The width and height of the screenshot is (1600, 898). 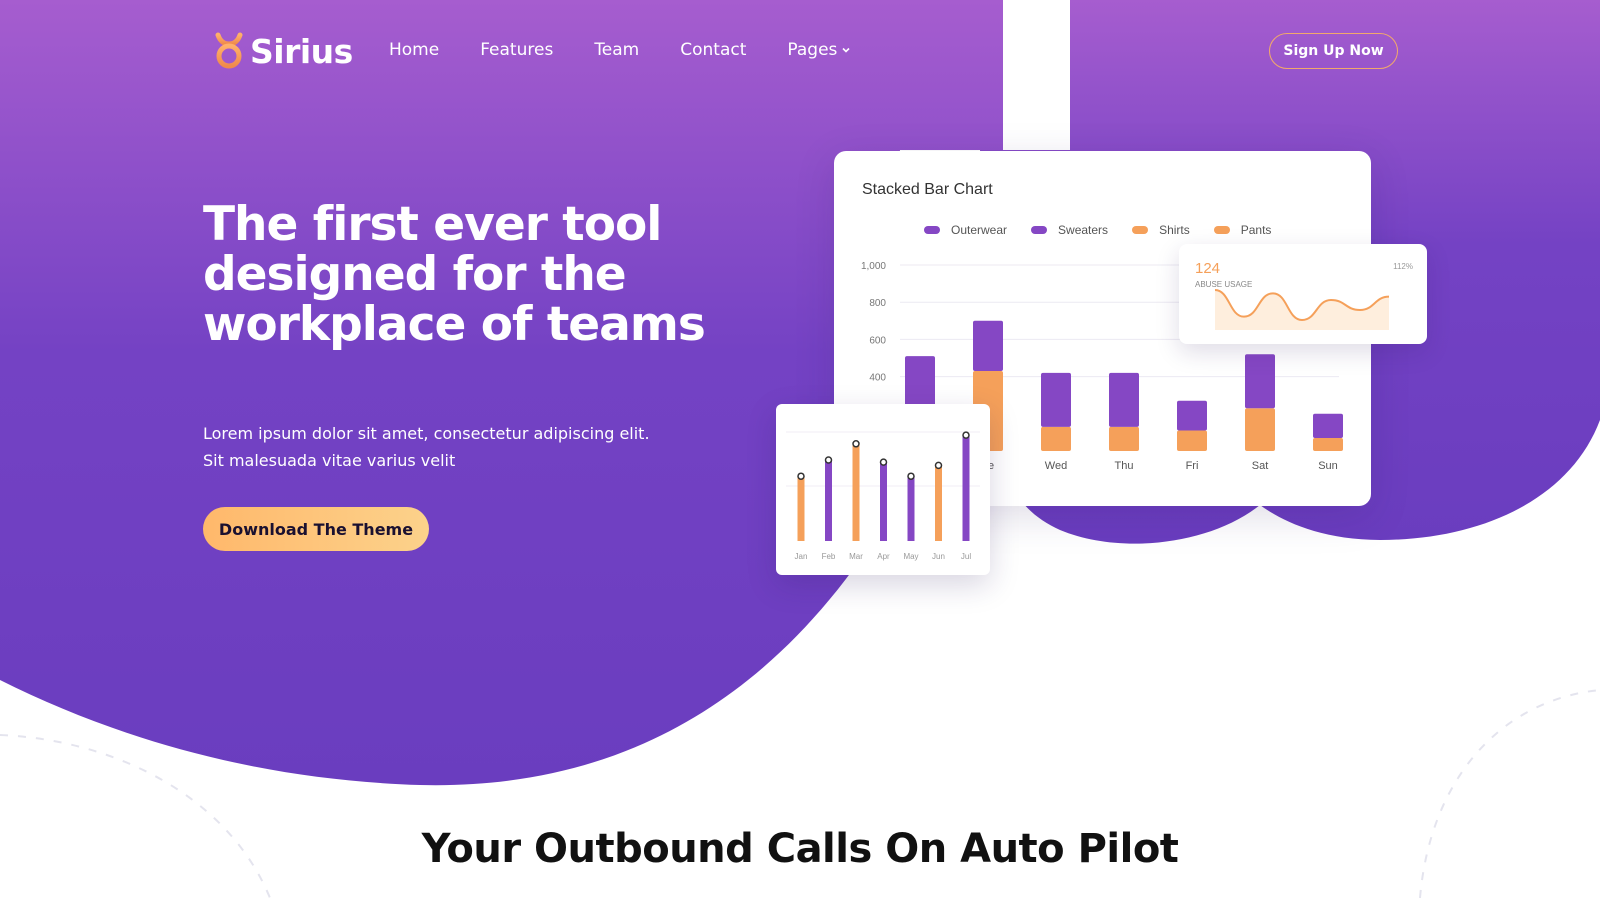 I want to click on usage-sparkline, so click(x=1302, y=309).